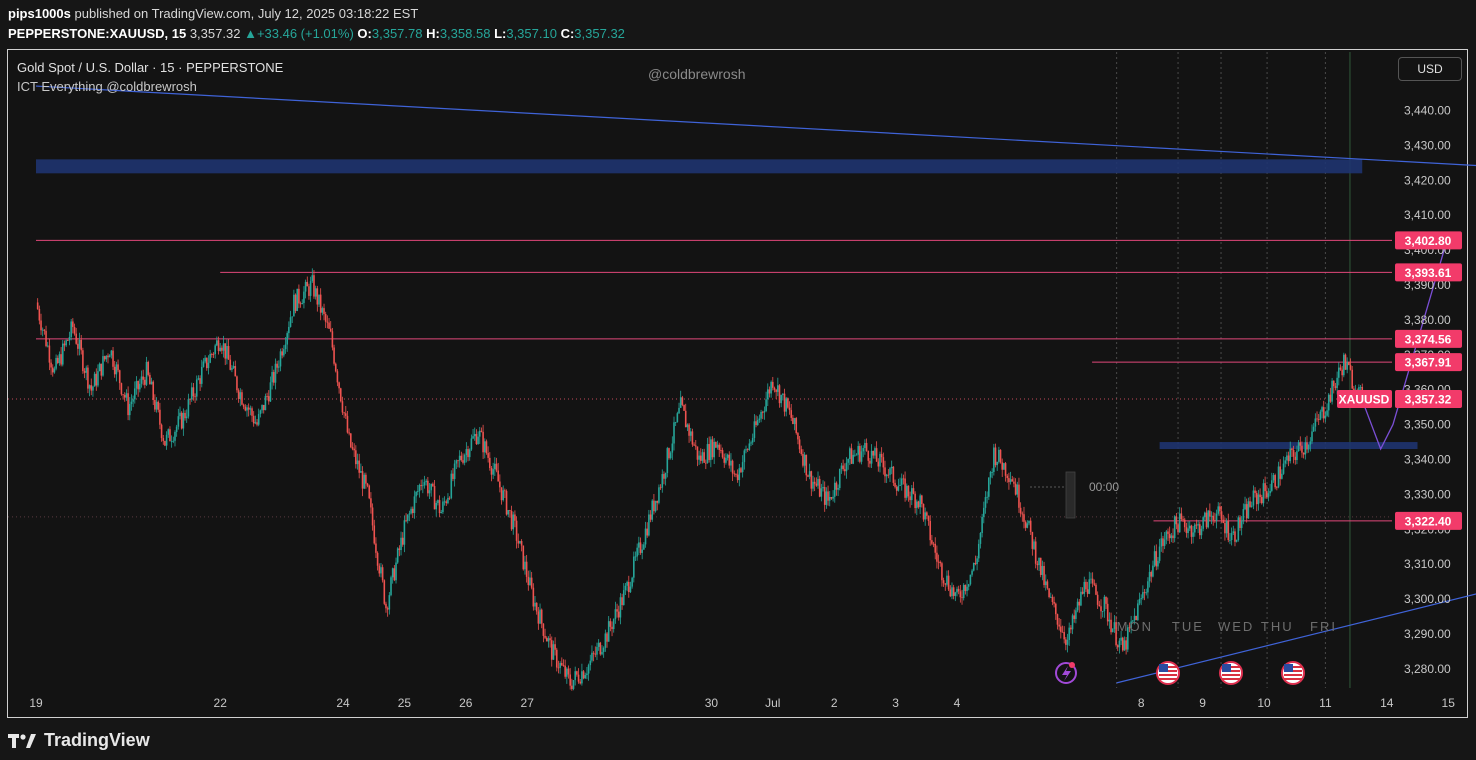 The image size is (1476, 760). Describe the element at coordinates (1430, 69) in the screenshot. I see `currency-button: USD` at that location.